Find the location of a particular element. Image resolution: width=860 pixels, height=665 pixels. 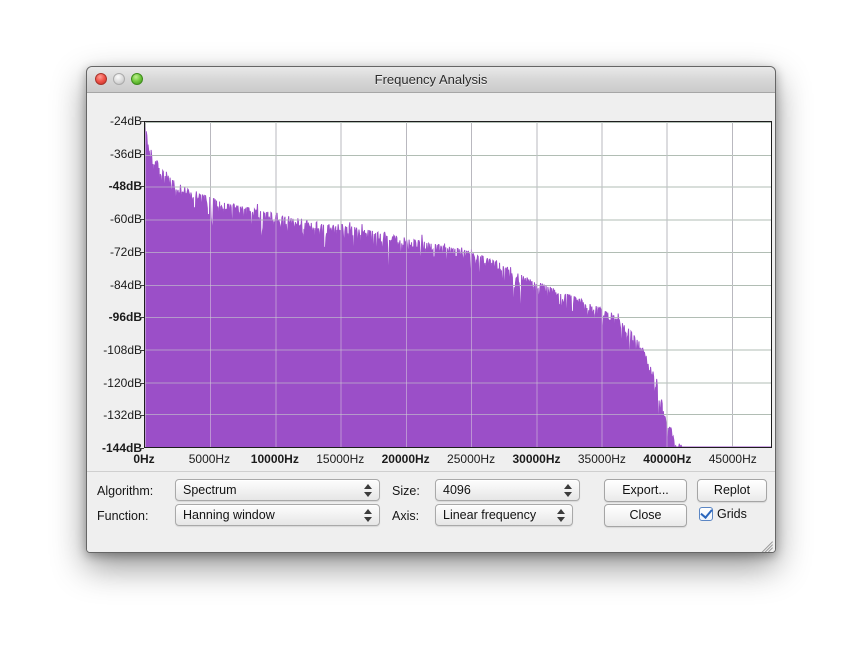

x-axis-tick-label: 5000Hz is located at coordinates (209, 459).